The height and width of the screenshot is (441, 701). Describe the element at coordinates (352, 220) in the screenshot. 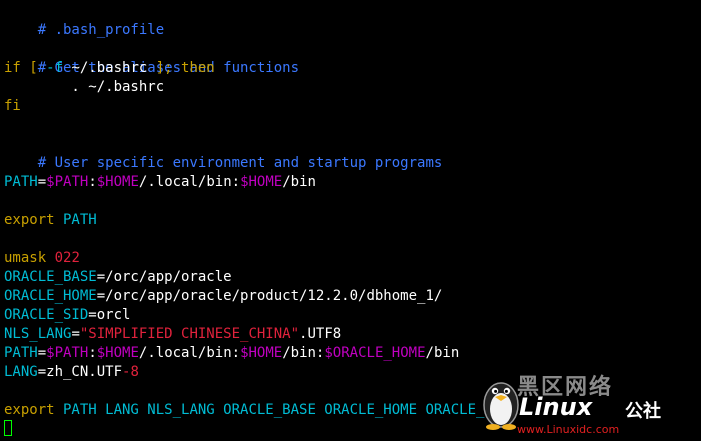

I see `code-line-12: export PATH` at that location.